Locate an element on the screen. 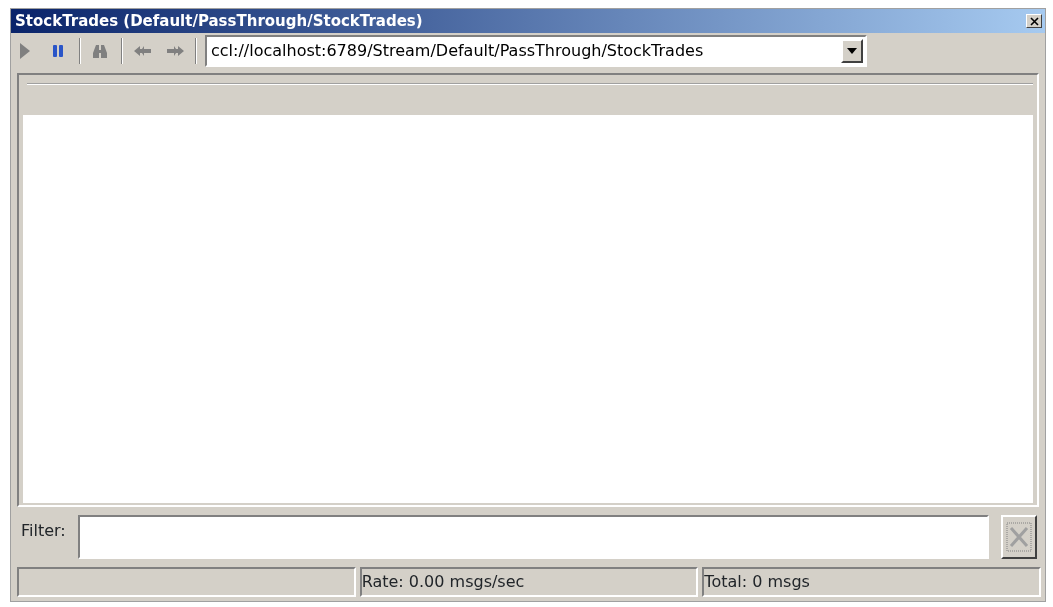 The image size is (1053, 607). close-icon is located at coordinates (1034, 21).